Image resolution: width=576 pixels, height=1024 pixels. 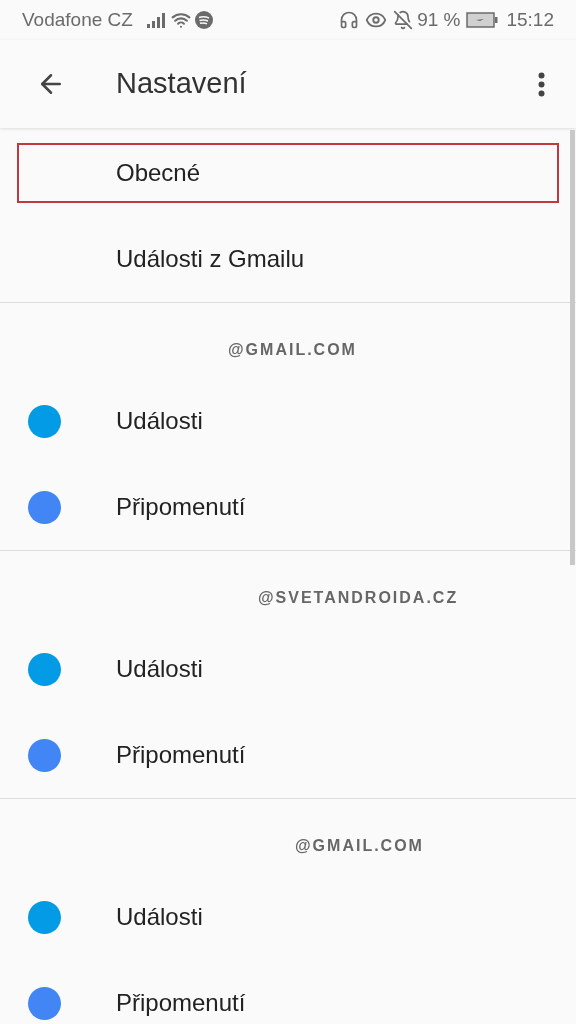 I want to click on battery-percent: 91 %, so click(x=439, y=19).